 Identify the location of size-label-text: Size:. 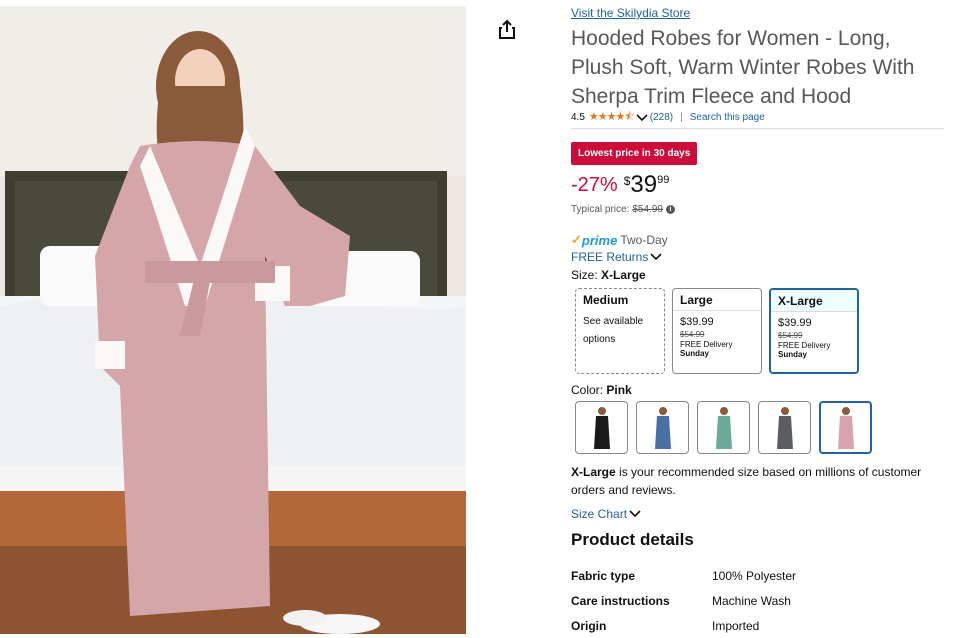
(584, 275).